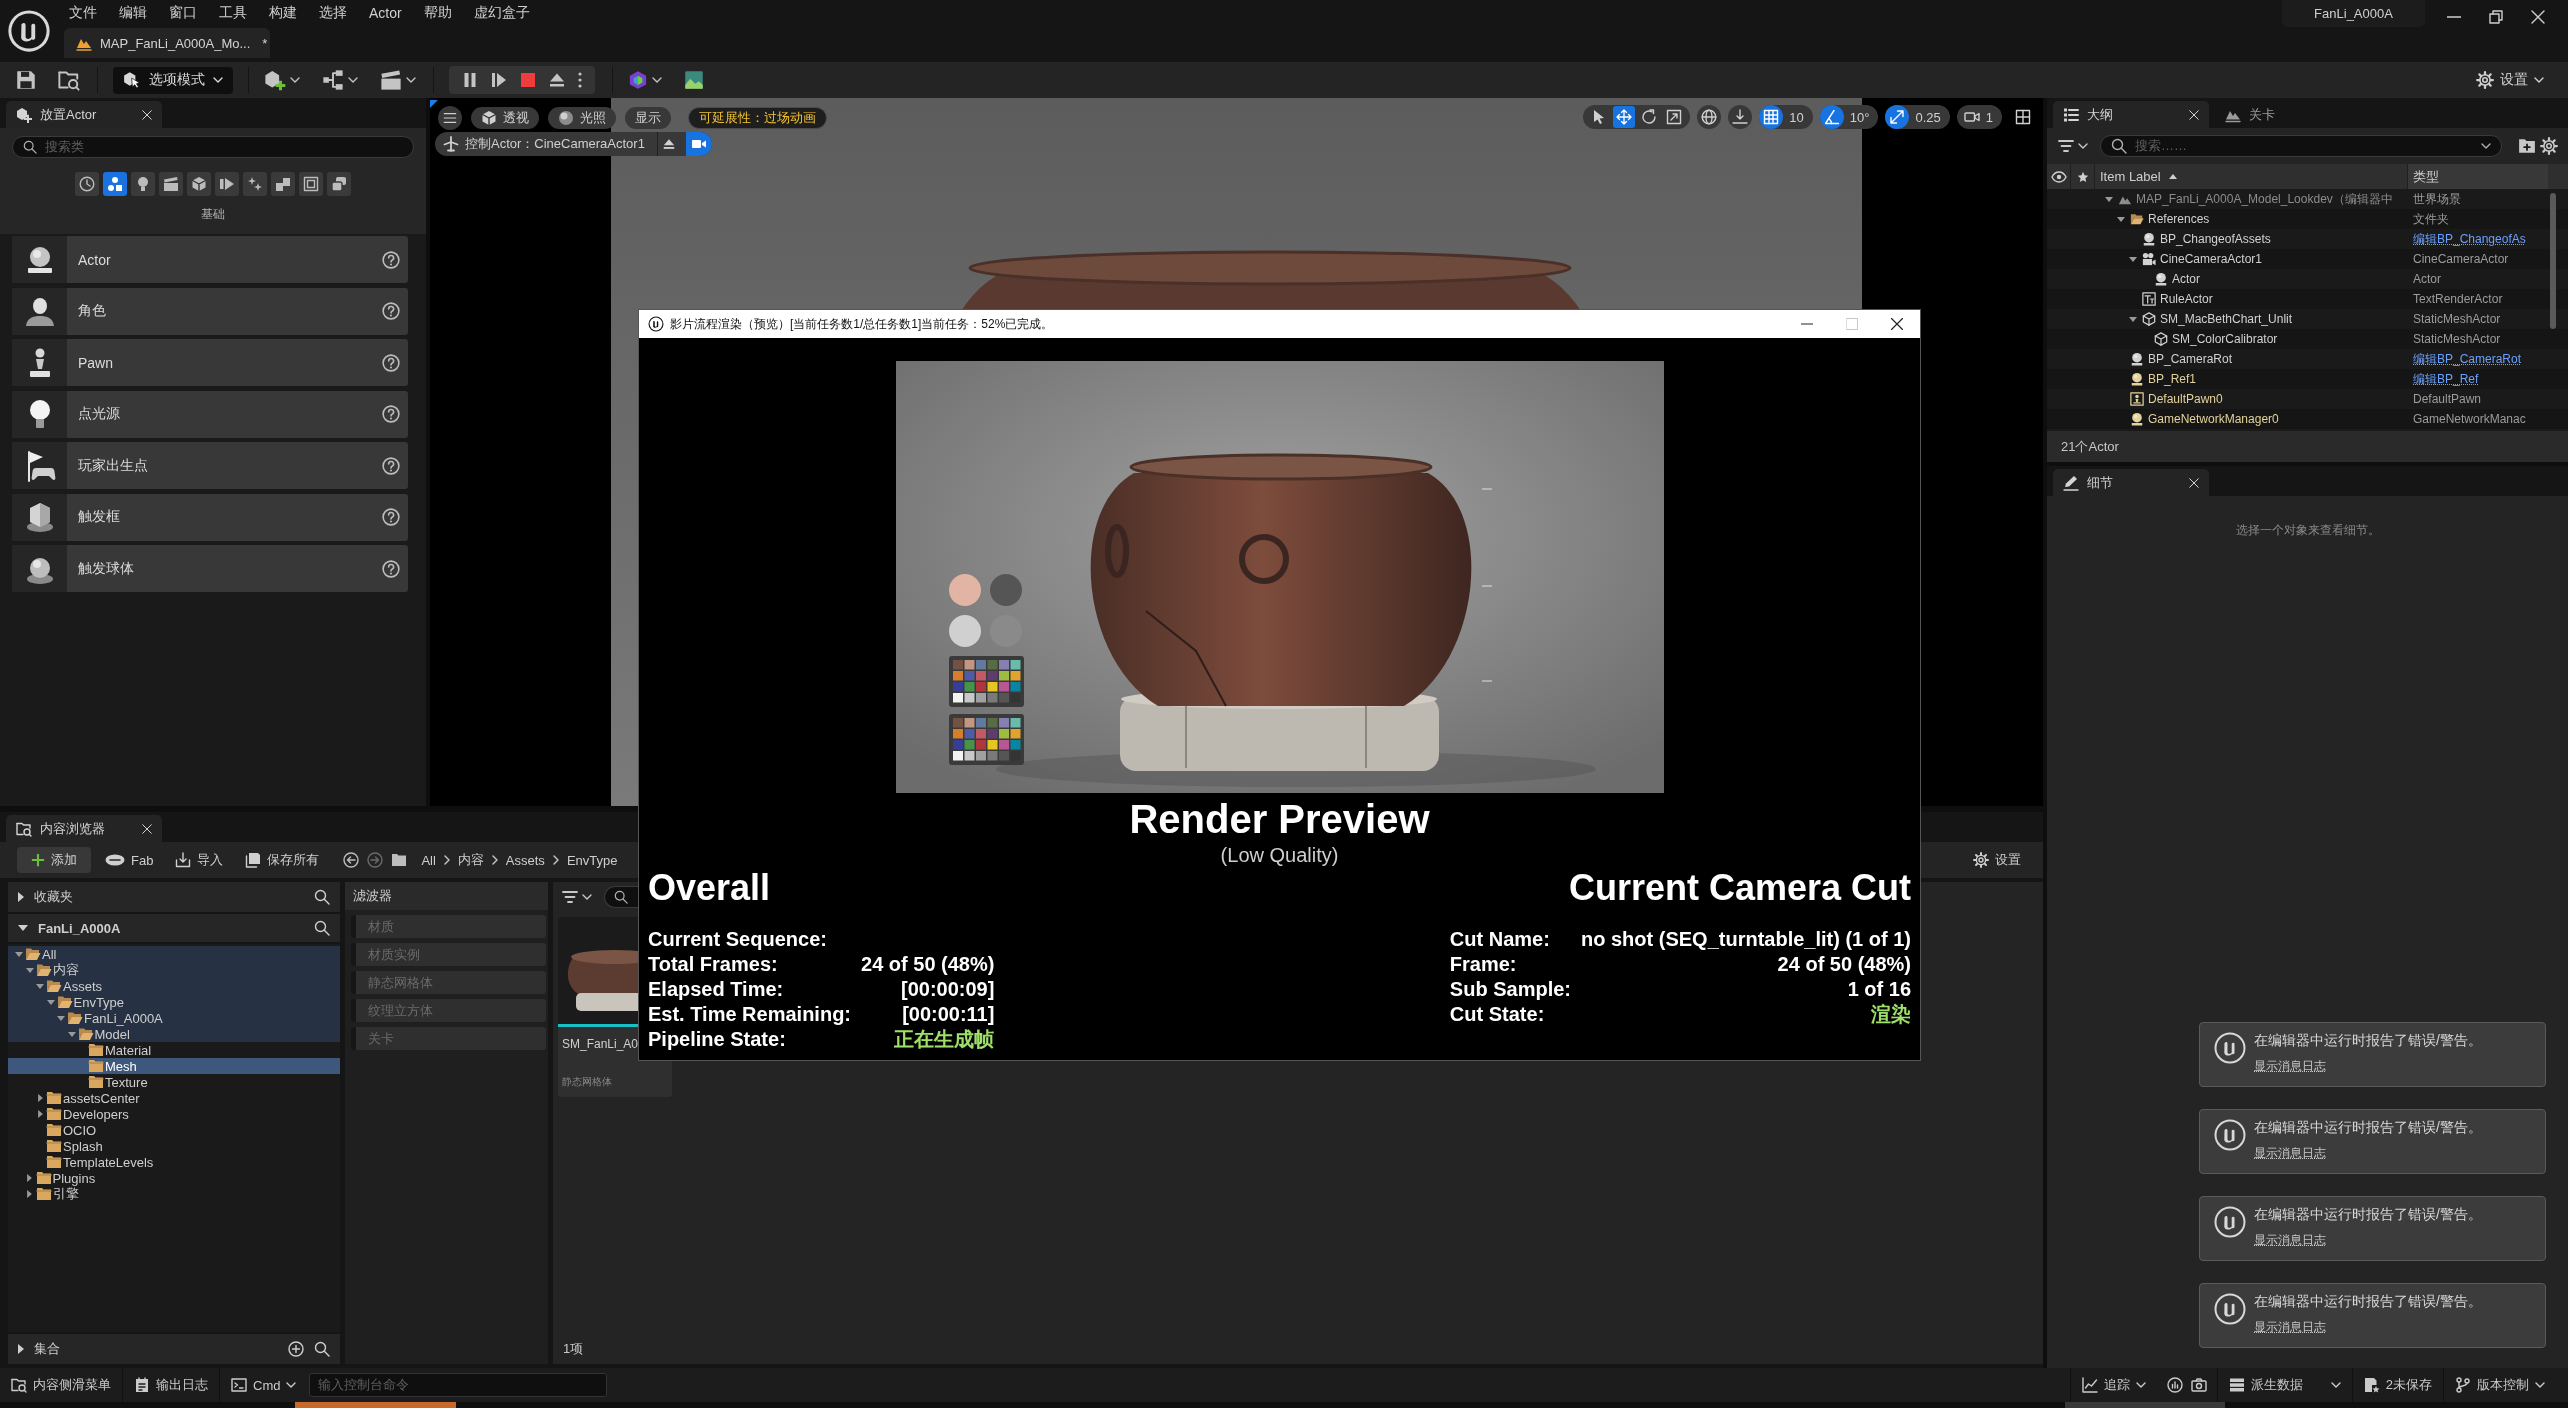  What do you see at coordinates (1979, 117) in the screenshot?
I see `camera-speed-button: 1` at bounding box center [1979, 117].